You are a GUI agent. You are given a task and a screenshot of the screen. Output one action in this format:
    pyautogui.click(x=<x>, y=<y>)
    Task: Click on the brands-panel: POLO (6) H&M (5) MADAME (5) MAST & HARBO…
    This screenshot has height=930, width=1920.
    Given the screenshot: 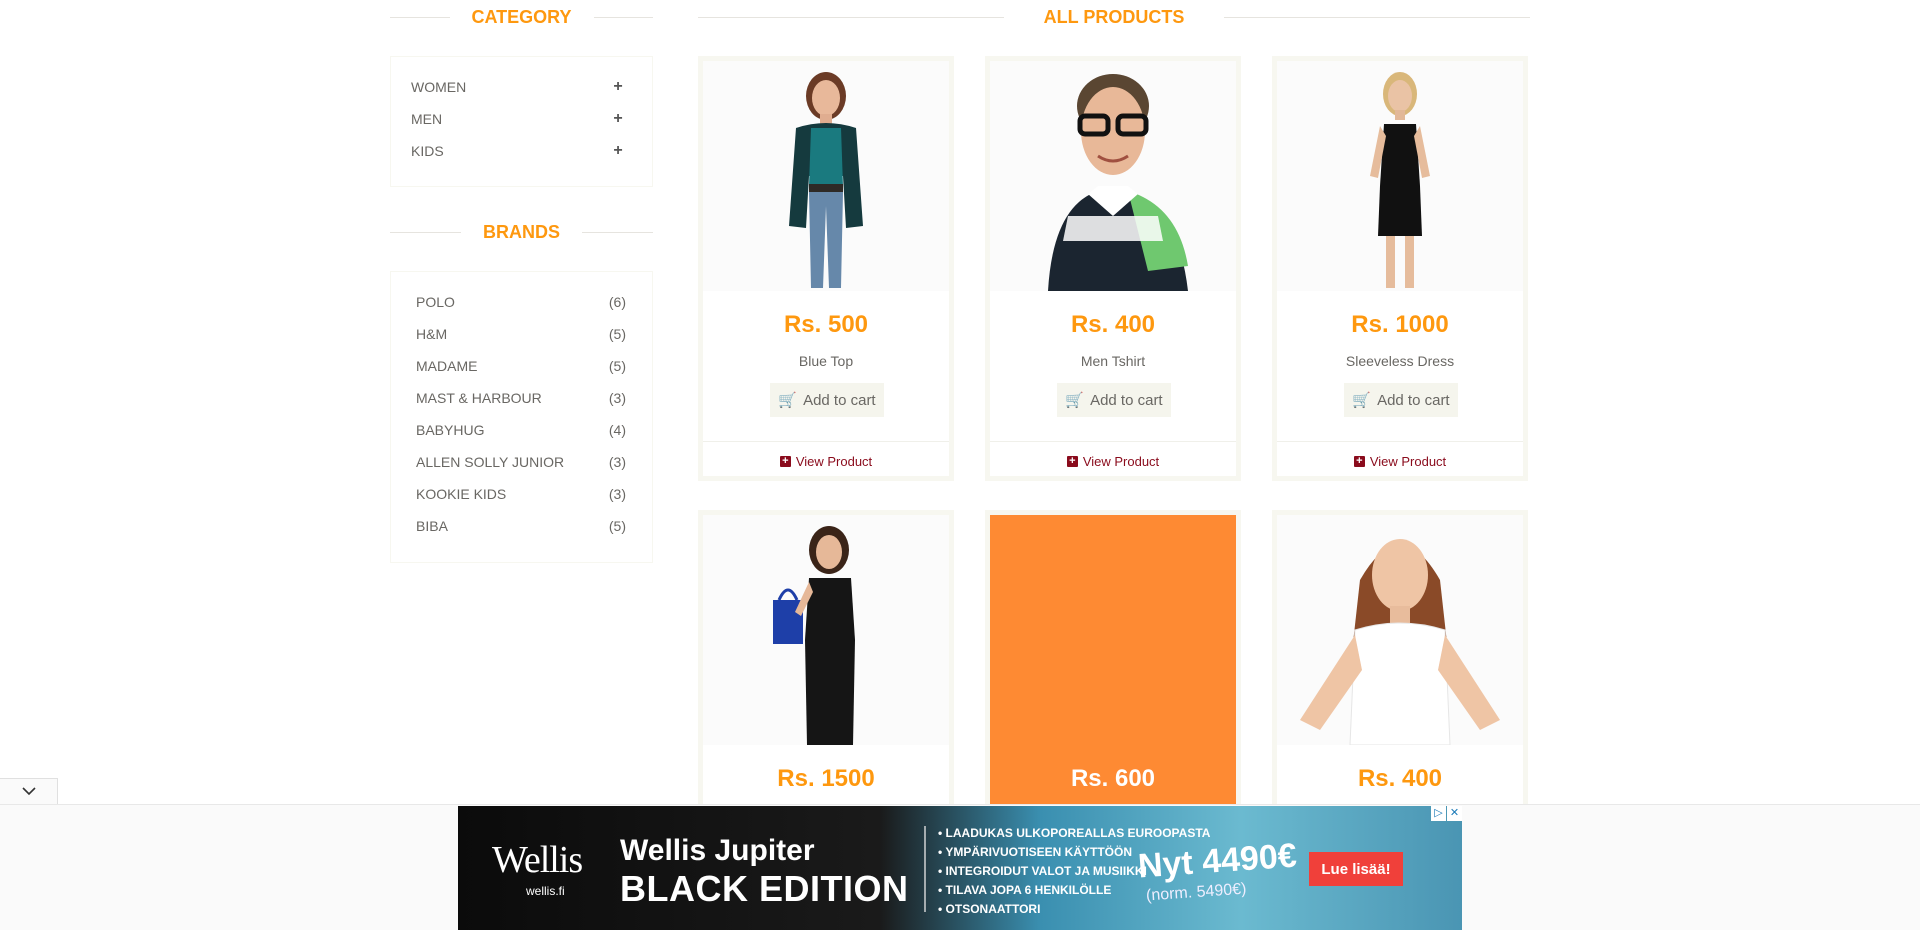 What is the action you would take?
    pyautogui.click(x=521, y=417)
    